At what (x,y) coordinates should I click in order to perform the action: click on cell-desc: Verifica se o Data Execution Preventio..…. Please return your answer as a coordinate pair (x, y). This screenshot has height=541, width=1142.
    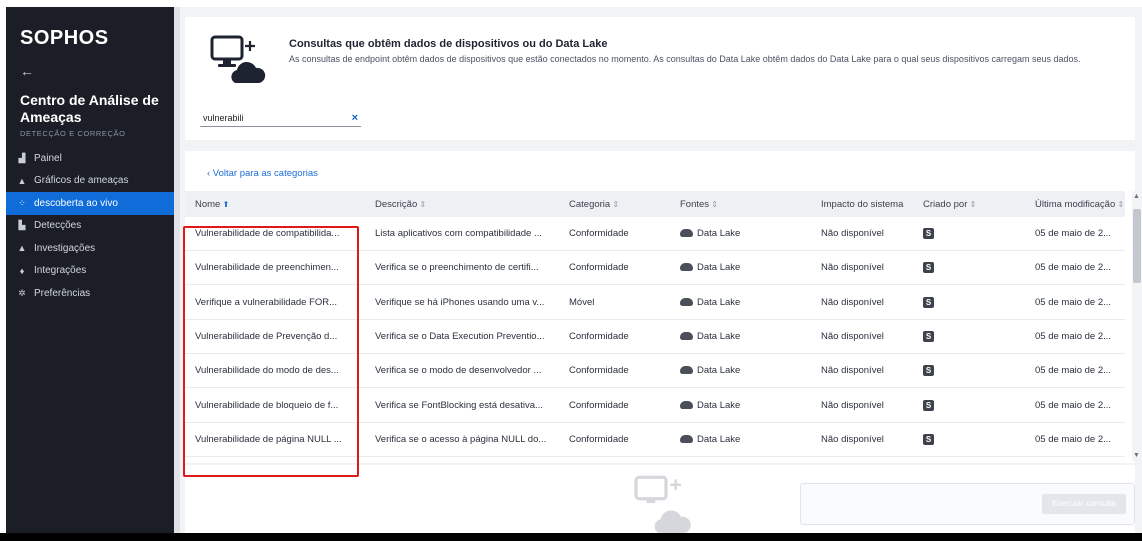
    Looking at the image, I should click on (460, 336).